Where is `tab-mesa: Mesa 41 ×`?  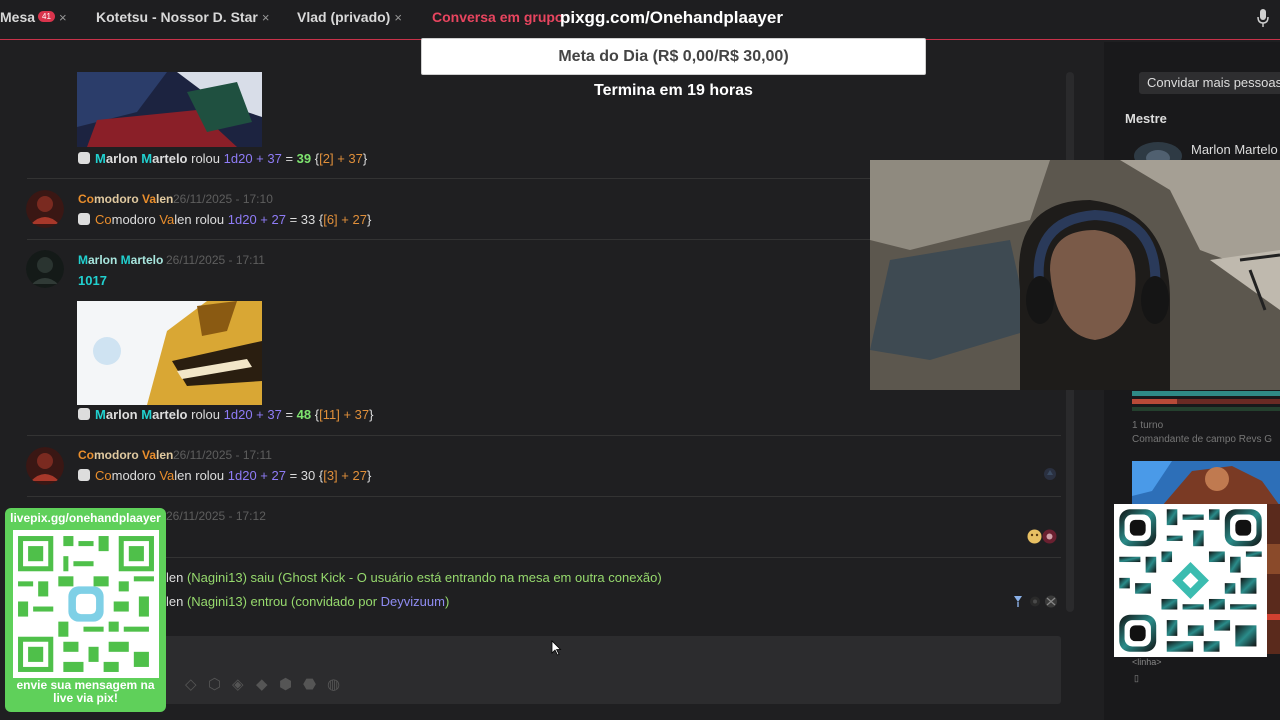 tab-mesa: Mesa 41 × is located at coordinates (33, 19).